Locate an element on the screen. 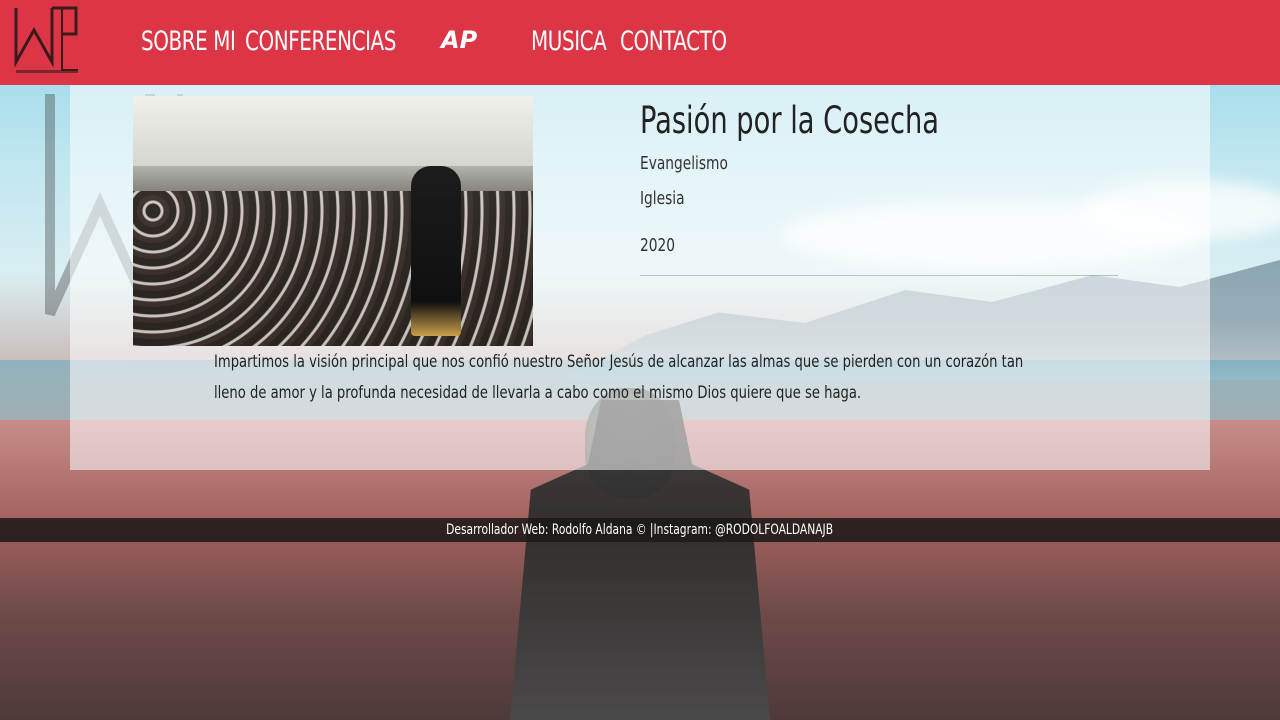  conference-year: 2020 is located at coordinates (658, 245).